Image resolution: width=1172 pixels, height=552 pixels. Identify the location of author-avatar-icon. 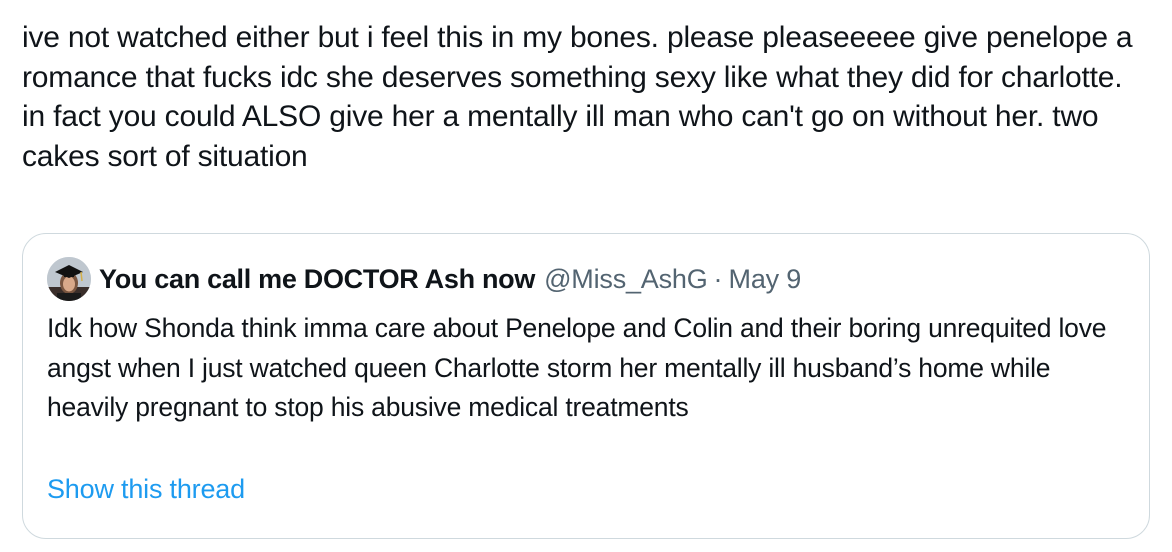
(69, 279).